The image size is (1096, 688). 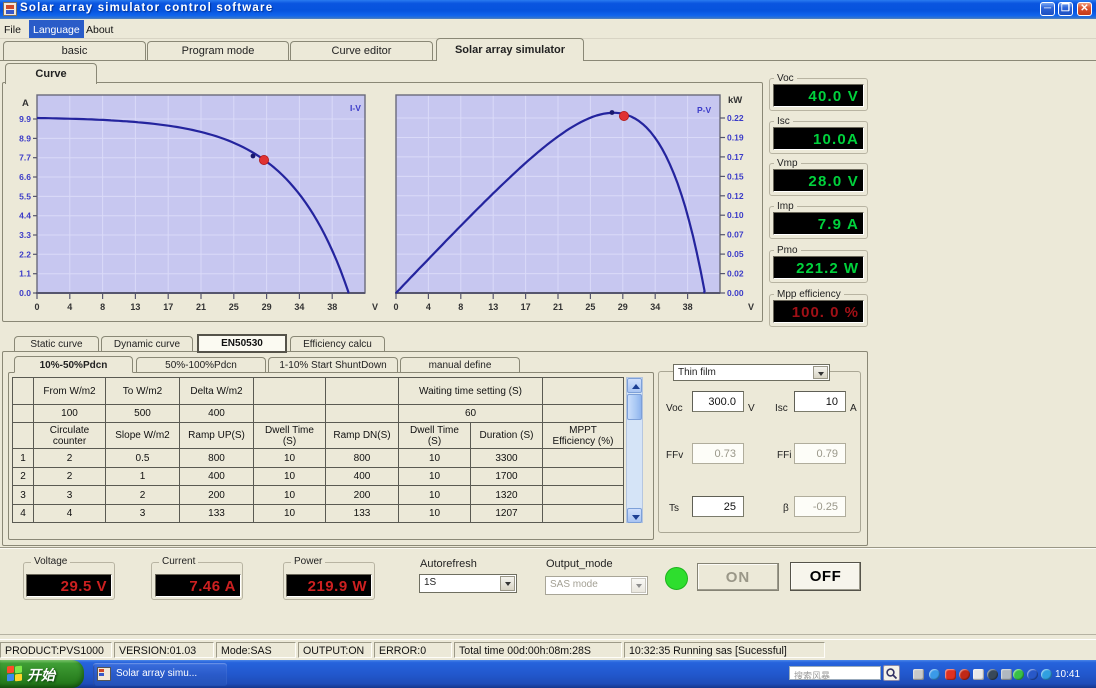 I want to click on svg-text: 0.19, so click(x=735, y=138).